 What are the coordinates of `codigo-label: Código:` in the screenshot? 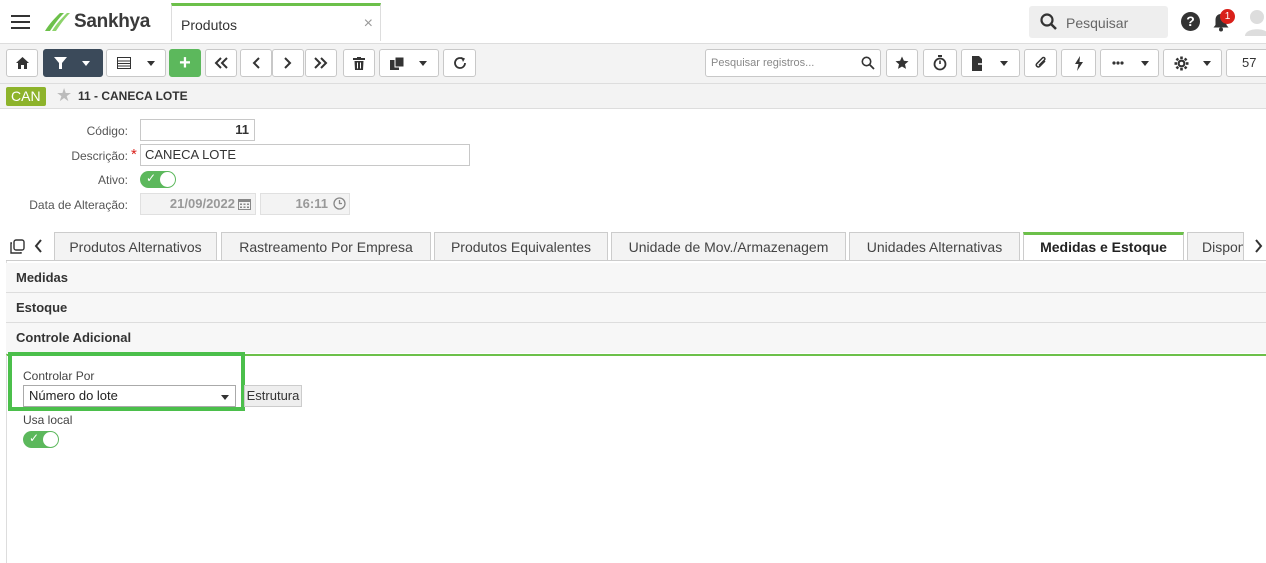 It's located at (107, 131).